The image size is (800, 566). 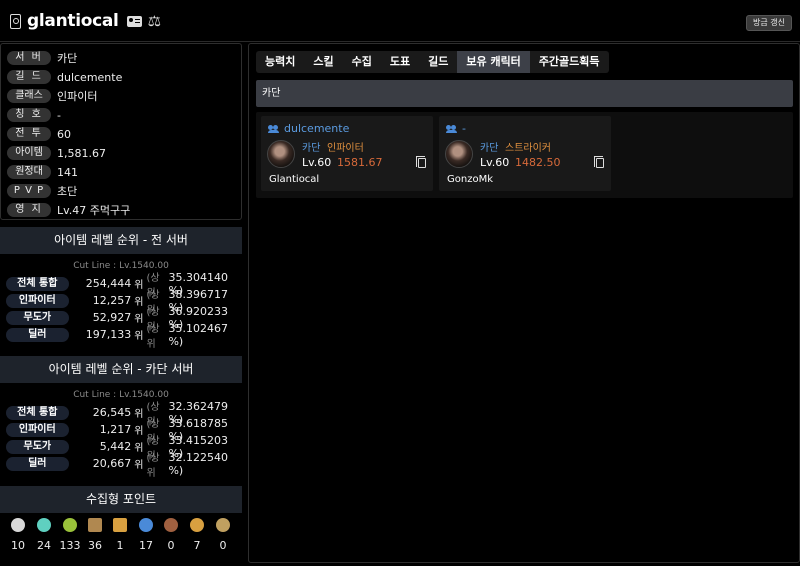 What do you see at coordinates (44, 535) in the screenshot?
I see `collection-orpheus-star: 24` at bounding box center [44, 535].